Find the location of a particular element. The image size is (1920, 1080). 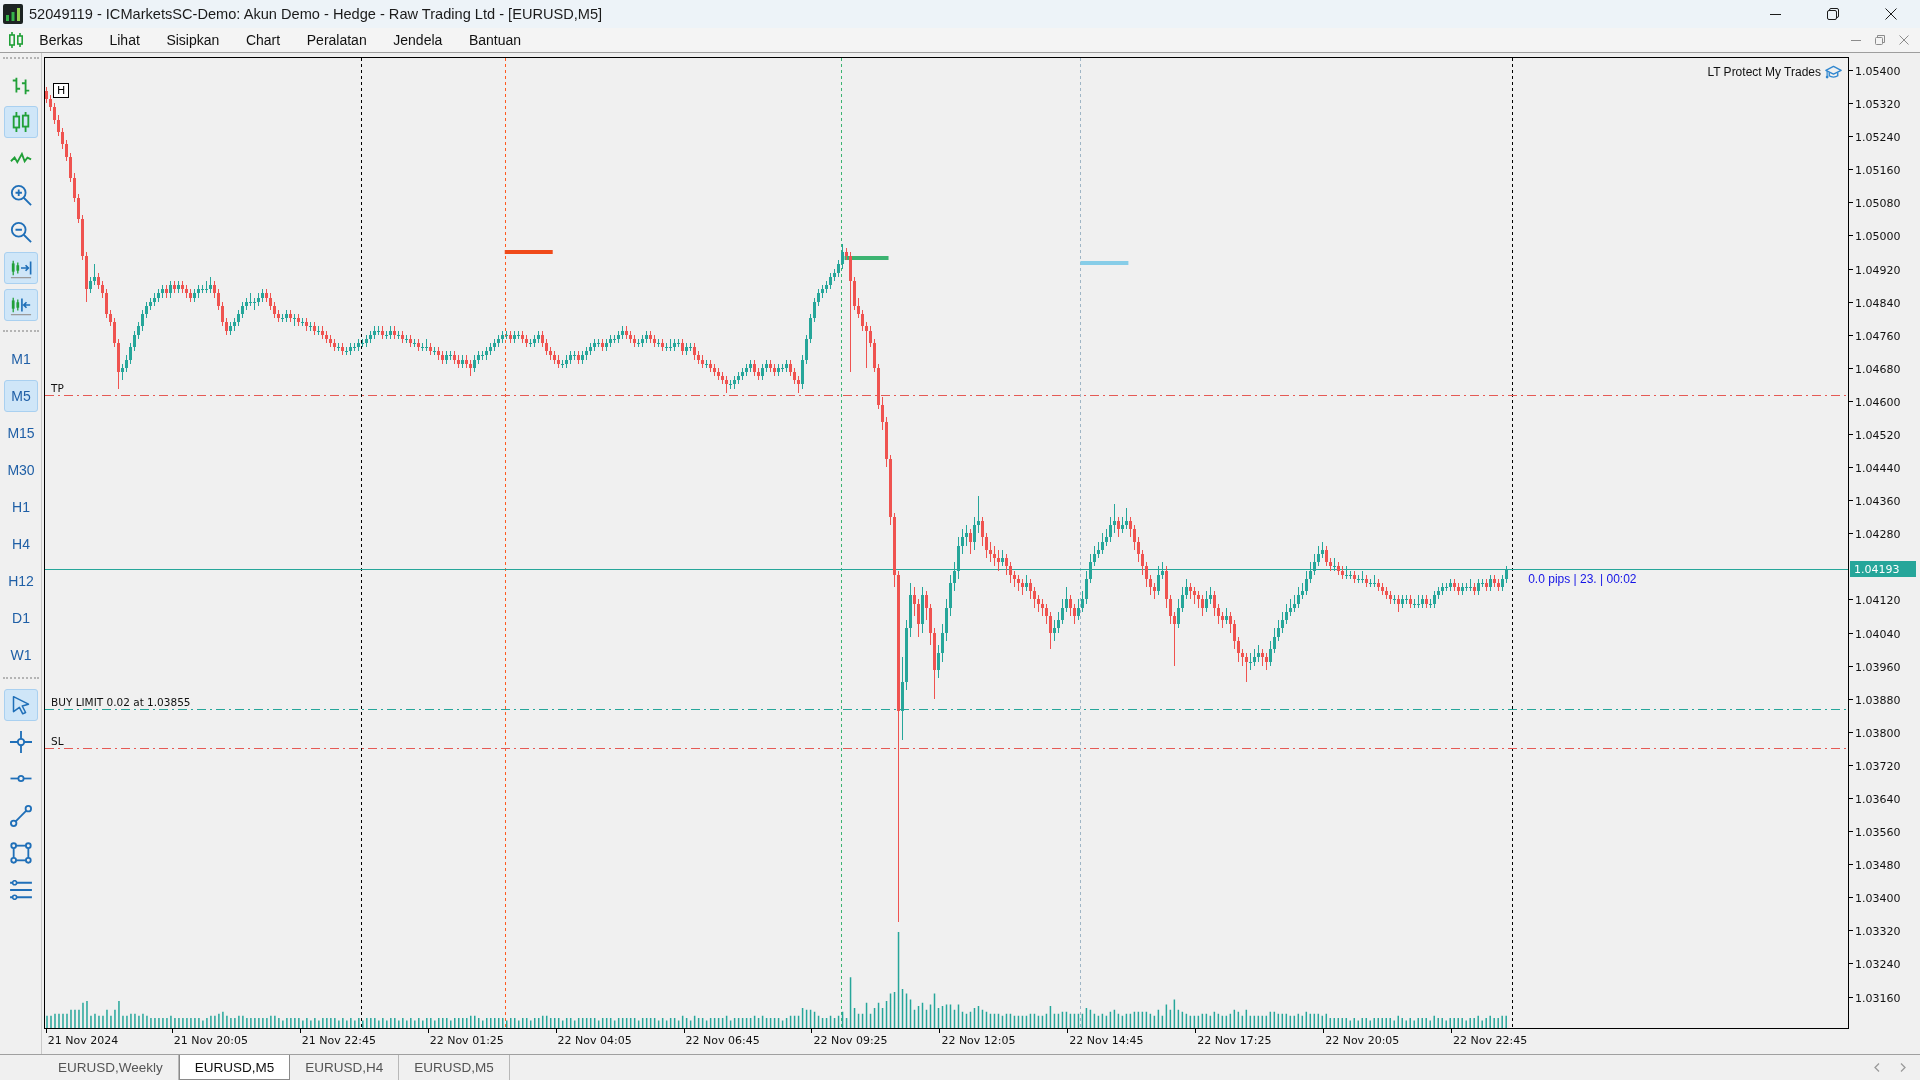

price-axis-label: 1.03400 is located at coordinates (1878, 898).